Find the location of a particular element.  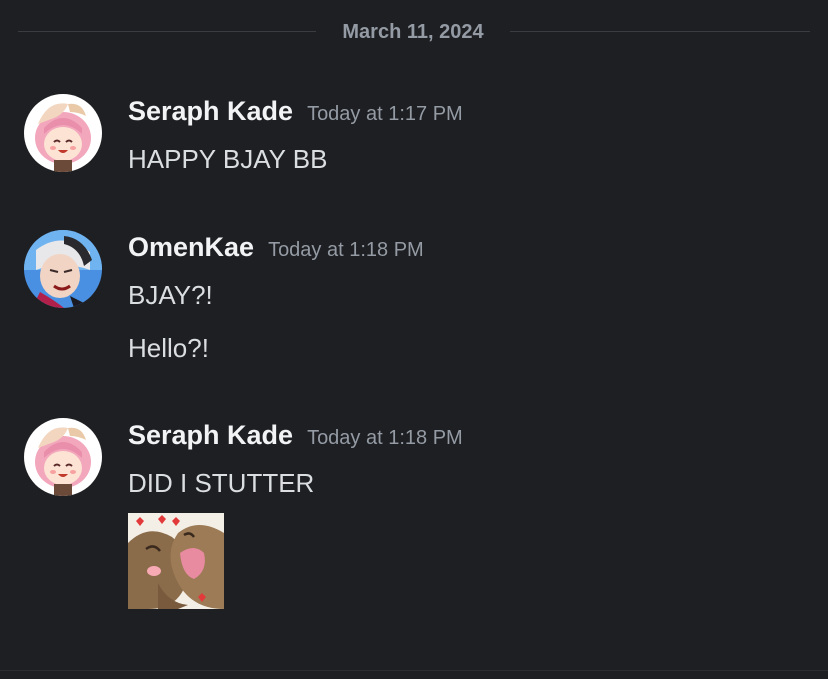

username: OmenKae is located at coordinates (191, 247).